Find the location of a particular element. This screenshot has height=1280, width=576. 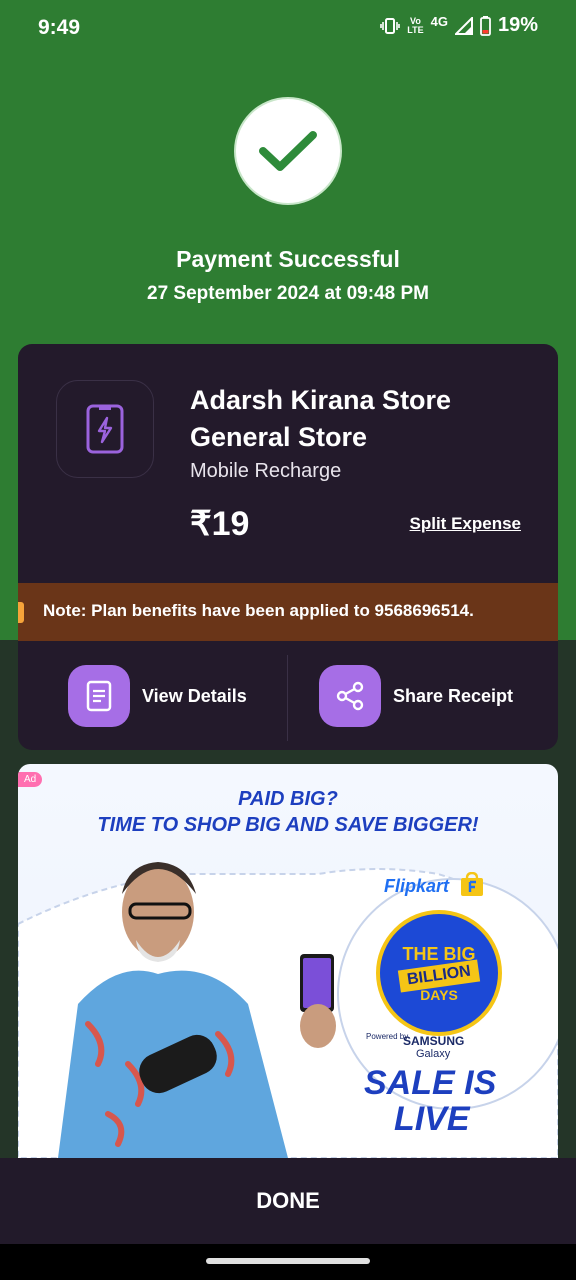

ad-headline-1: PAID BIG? is located at coordinates (288, 799).